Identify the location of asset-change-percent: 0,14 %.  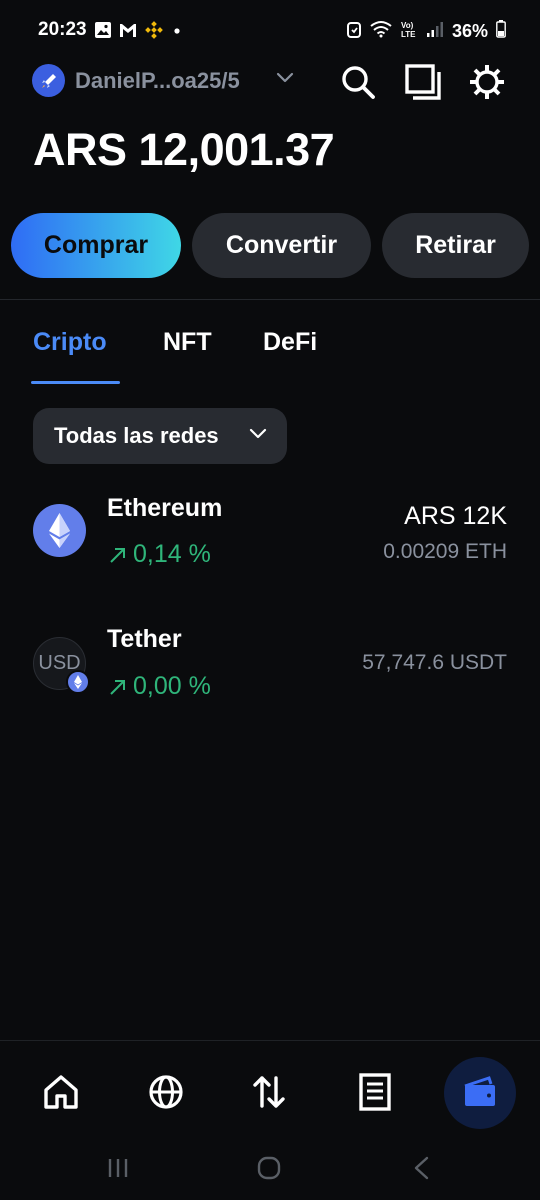
(172, 554).